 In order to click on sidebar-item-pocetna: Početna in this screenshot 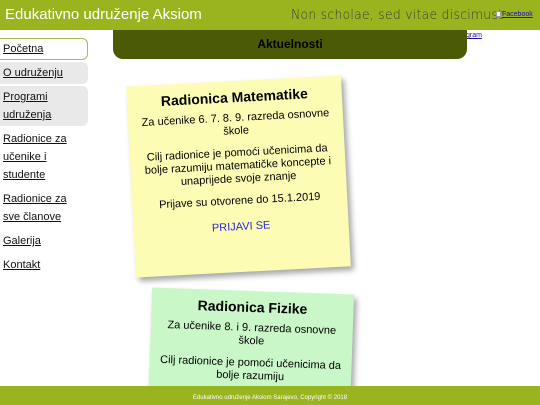, I will do `click(44, 49)`.